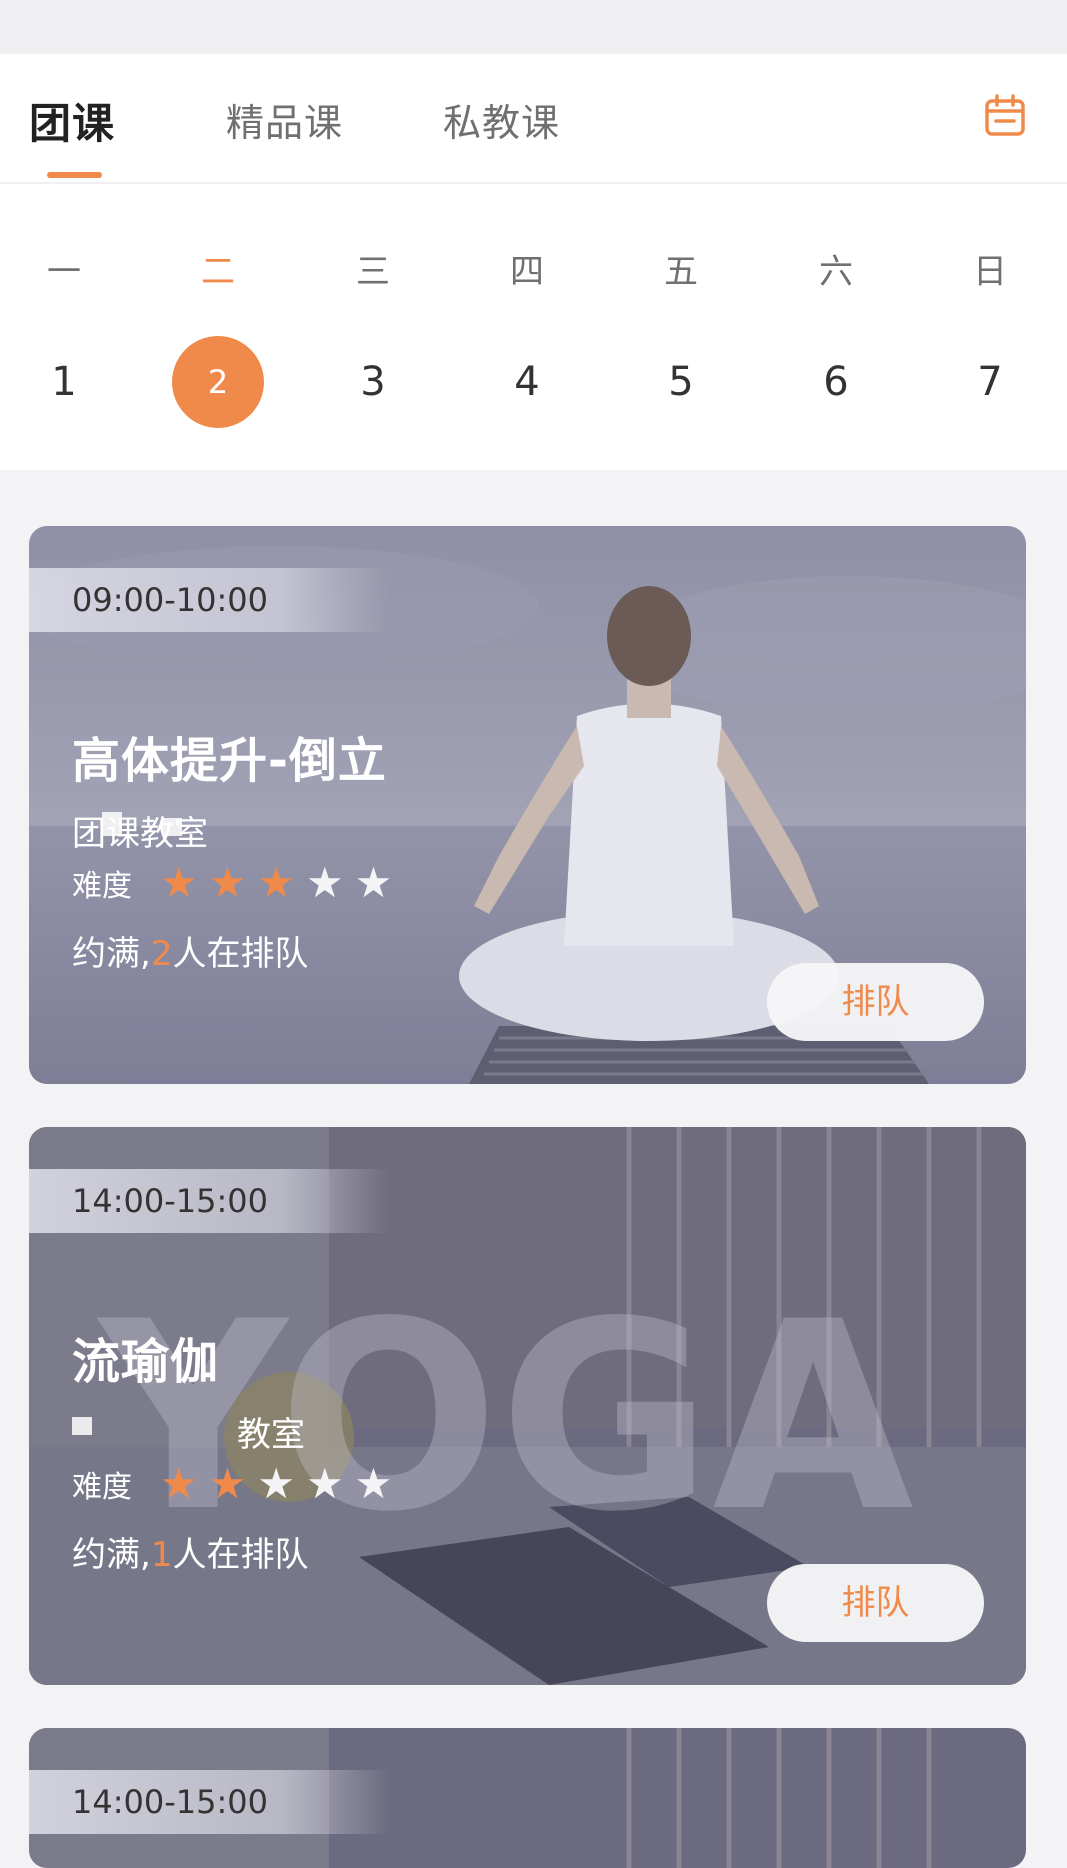 This screenshot has height=1868, width=1067. What do you see at coordinates (146, 1362) in the screenshot?
I see `course-title: 流瑜伽` at bounding box center [146, 1362].